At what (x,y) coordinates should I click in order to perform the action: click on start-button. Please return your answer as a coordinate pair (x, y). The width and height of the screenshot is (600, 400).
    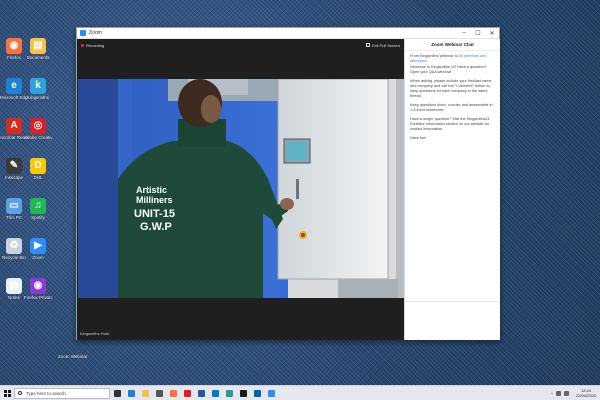
    Looking at the image, I should click on (7, 393).